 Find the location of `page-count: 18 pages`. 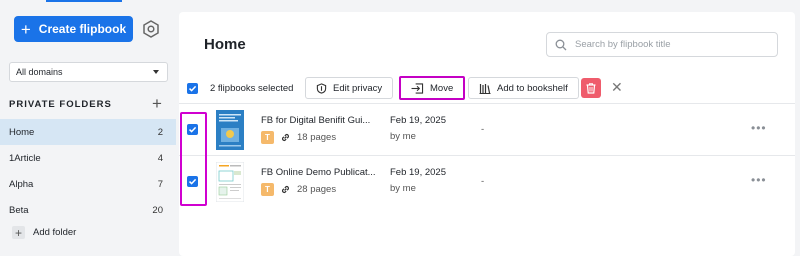

page-count: 18 pages is located at coordinates (317, 137).